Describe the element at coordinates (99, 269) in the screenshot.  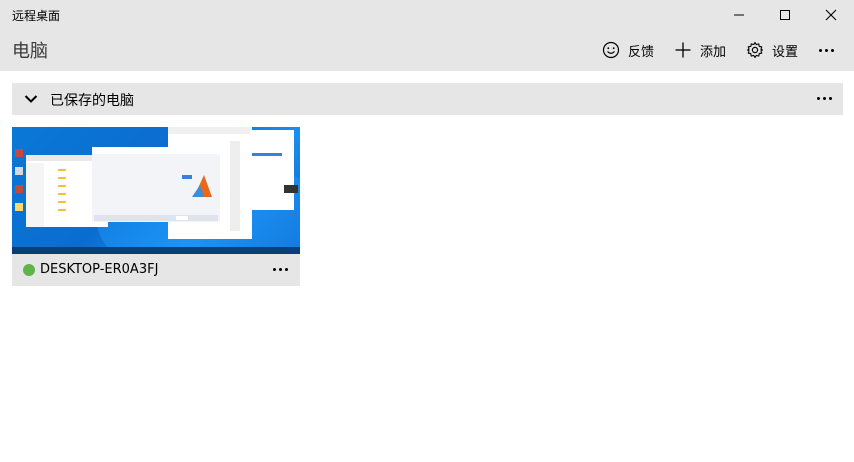
I see `pc-name: DESKTOP-ER0A3FJ` at that location.